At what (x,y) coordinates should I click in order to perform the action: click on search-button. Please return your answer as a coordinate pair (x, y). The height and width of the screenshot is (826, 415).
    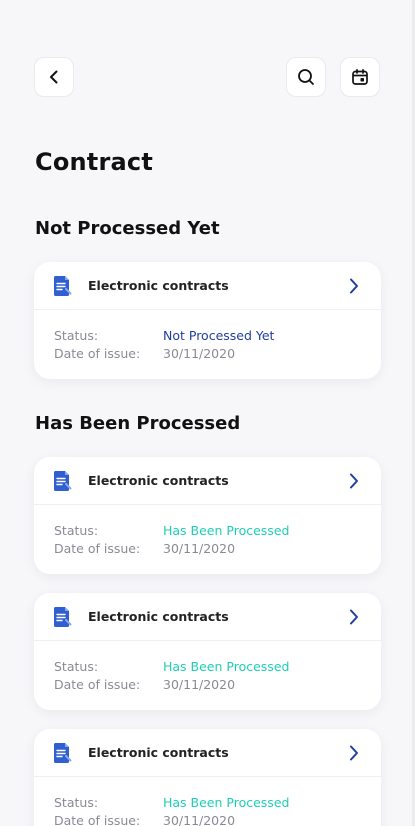
    Looking at the image, I should click on (306, 77).